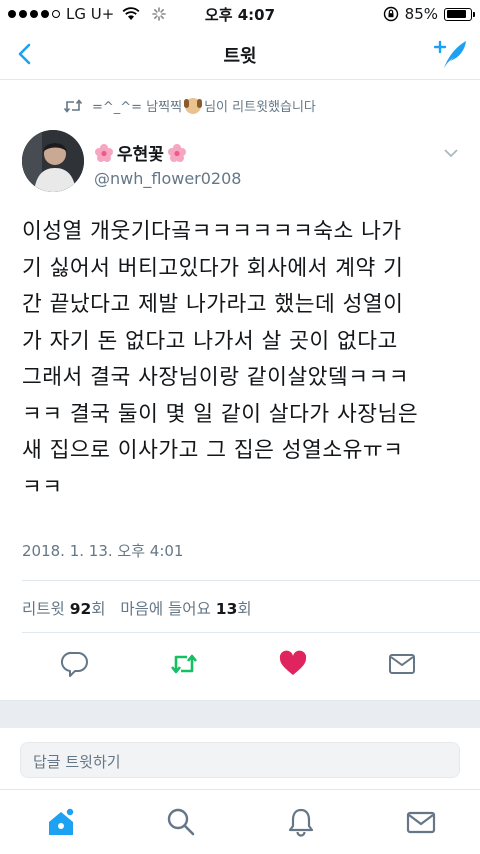  Describe the element at coordinates (459, 14) in the screenshot. I see `battery-icon` at that location.